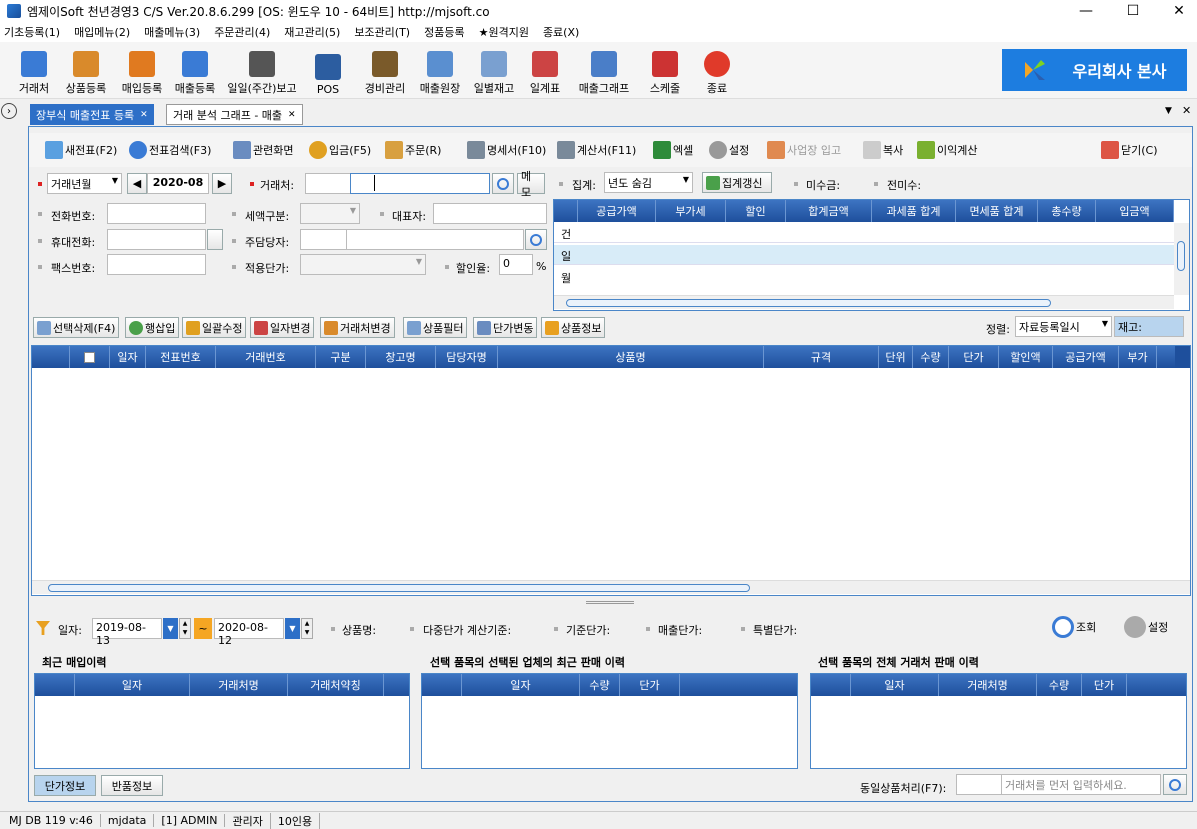  Describe the element at coordinates (435, 327) in the screenshot. I see `product-filter-button: 상품필터` at that location.